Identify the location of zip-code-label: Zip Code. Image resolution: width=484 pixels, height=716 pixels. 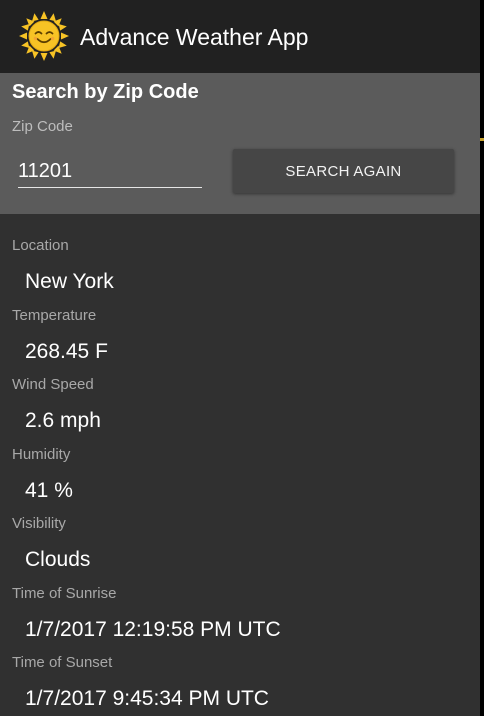
(42, 126).